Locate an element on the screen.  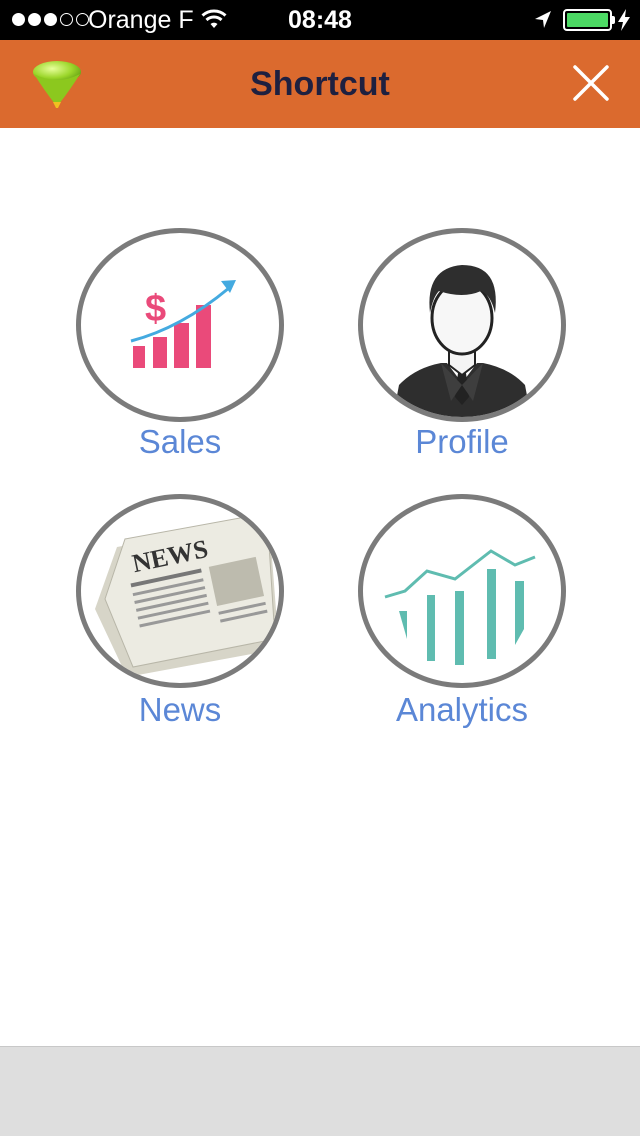
analytics-chart-icon is located at coordinates (460, 607).